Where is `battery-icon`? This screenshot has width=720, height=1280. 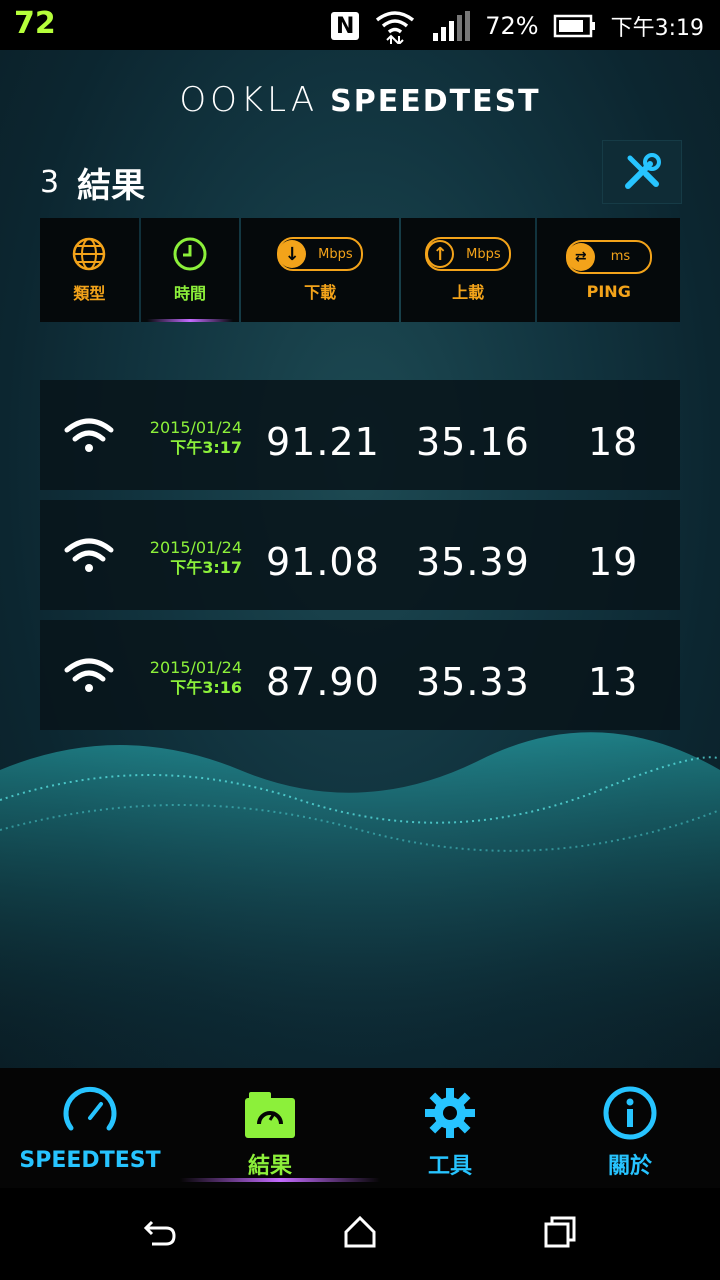
battery-icon is located at coordinates (574, 26).